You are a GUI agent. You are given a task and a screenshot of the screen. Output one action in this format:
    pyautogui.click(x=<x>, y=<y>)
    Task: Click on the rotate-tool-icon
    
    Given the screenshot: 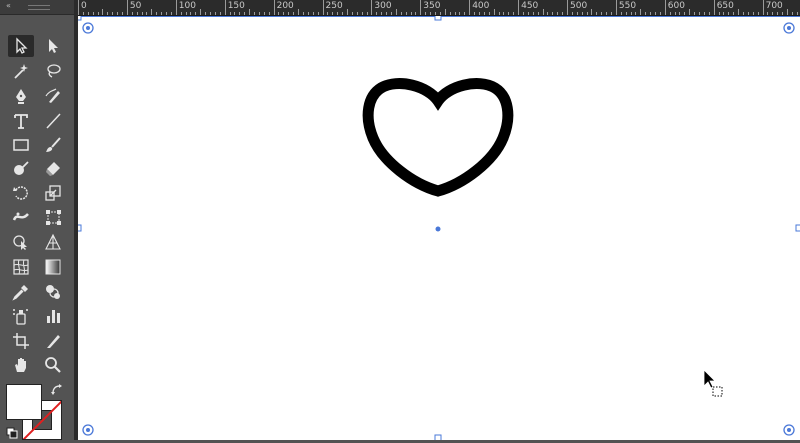 What is the action you would take?
    pyautogui.click(x=20, y=193)
    